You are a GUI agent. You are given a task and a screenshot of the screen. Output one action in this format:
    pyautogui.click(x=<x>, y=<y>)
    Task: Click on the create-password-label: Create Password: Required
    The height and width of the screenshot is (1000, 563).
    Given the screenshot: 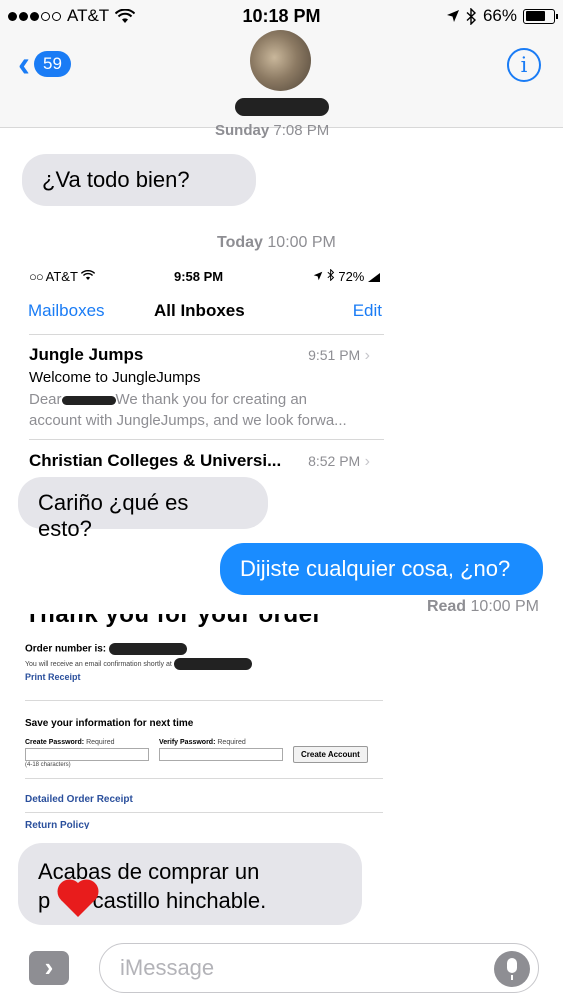 What is the action you would take?
    pyautogui.click(x=70, y=742)
    